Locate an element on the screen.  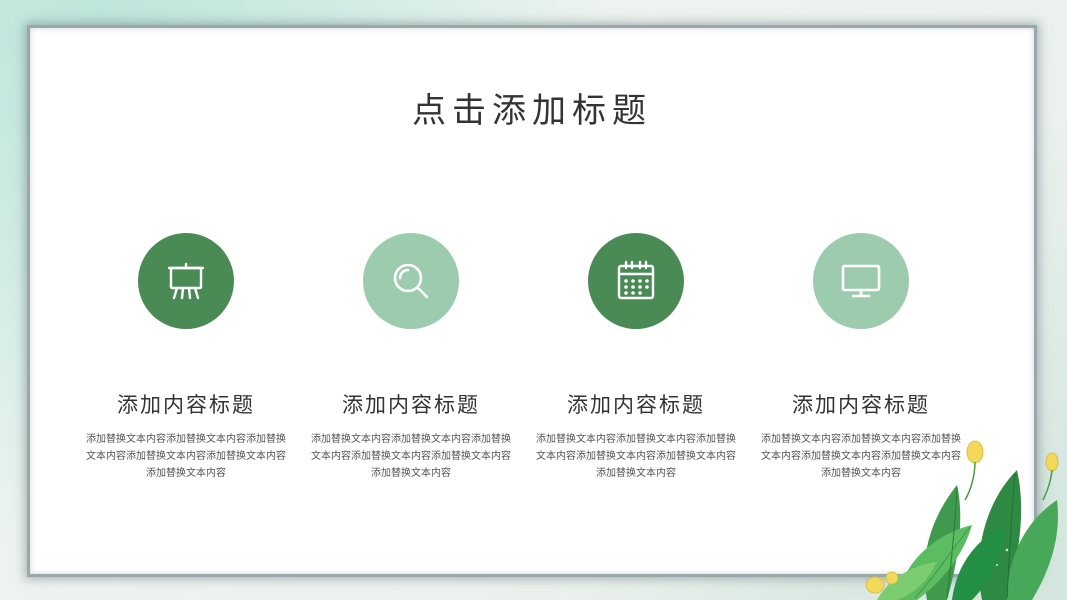
monitor-icon is located at coordinates (861, 281).